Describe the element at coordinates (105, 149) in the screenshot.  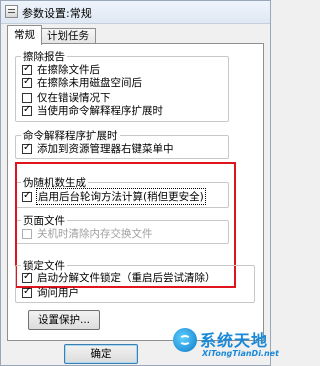
I see `checkbox-label: 添加到资源管理器右键菜单中` at that location.